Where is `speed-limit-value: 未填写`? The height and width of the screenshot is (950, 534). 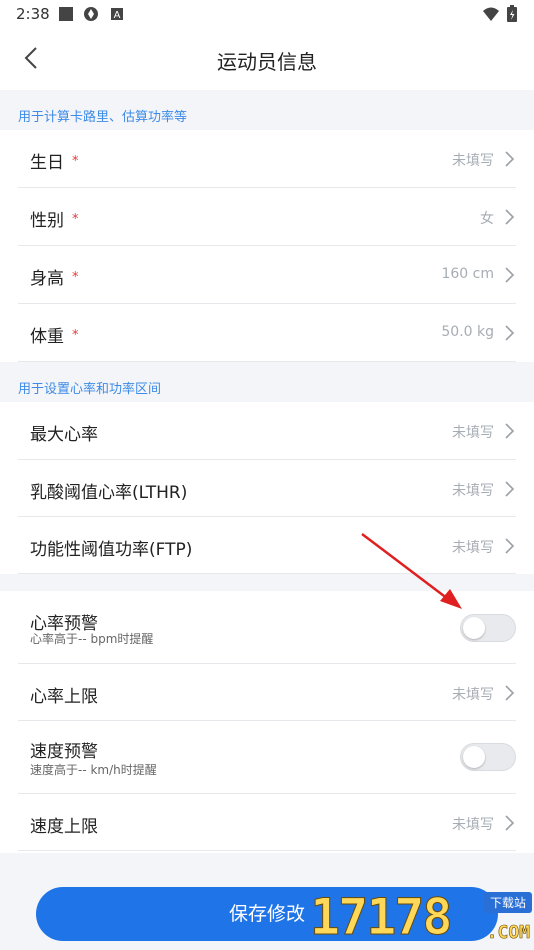 speed-limit-value: 未填写 is located at coordinates (473, 825).